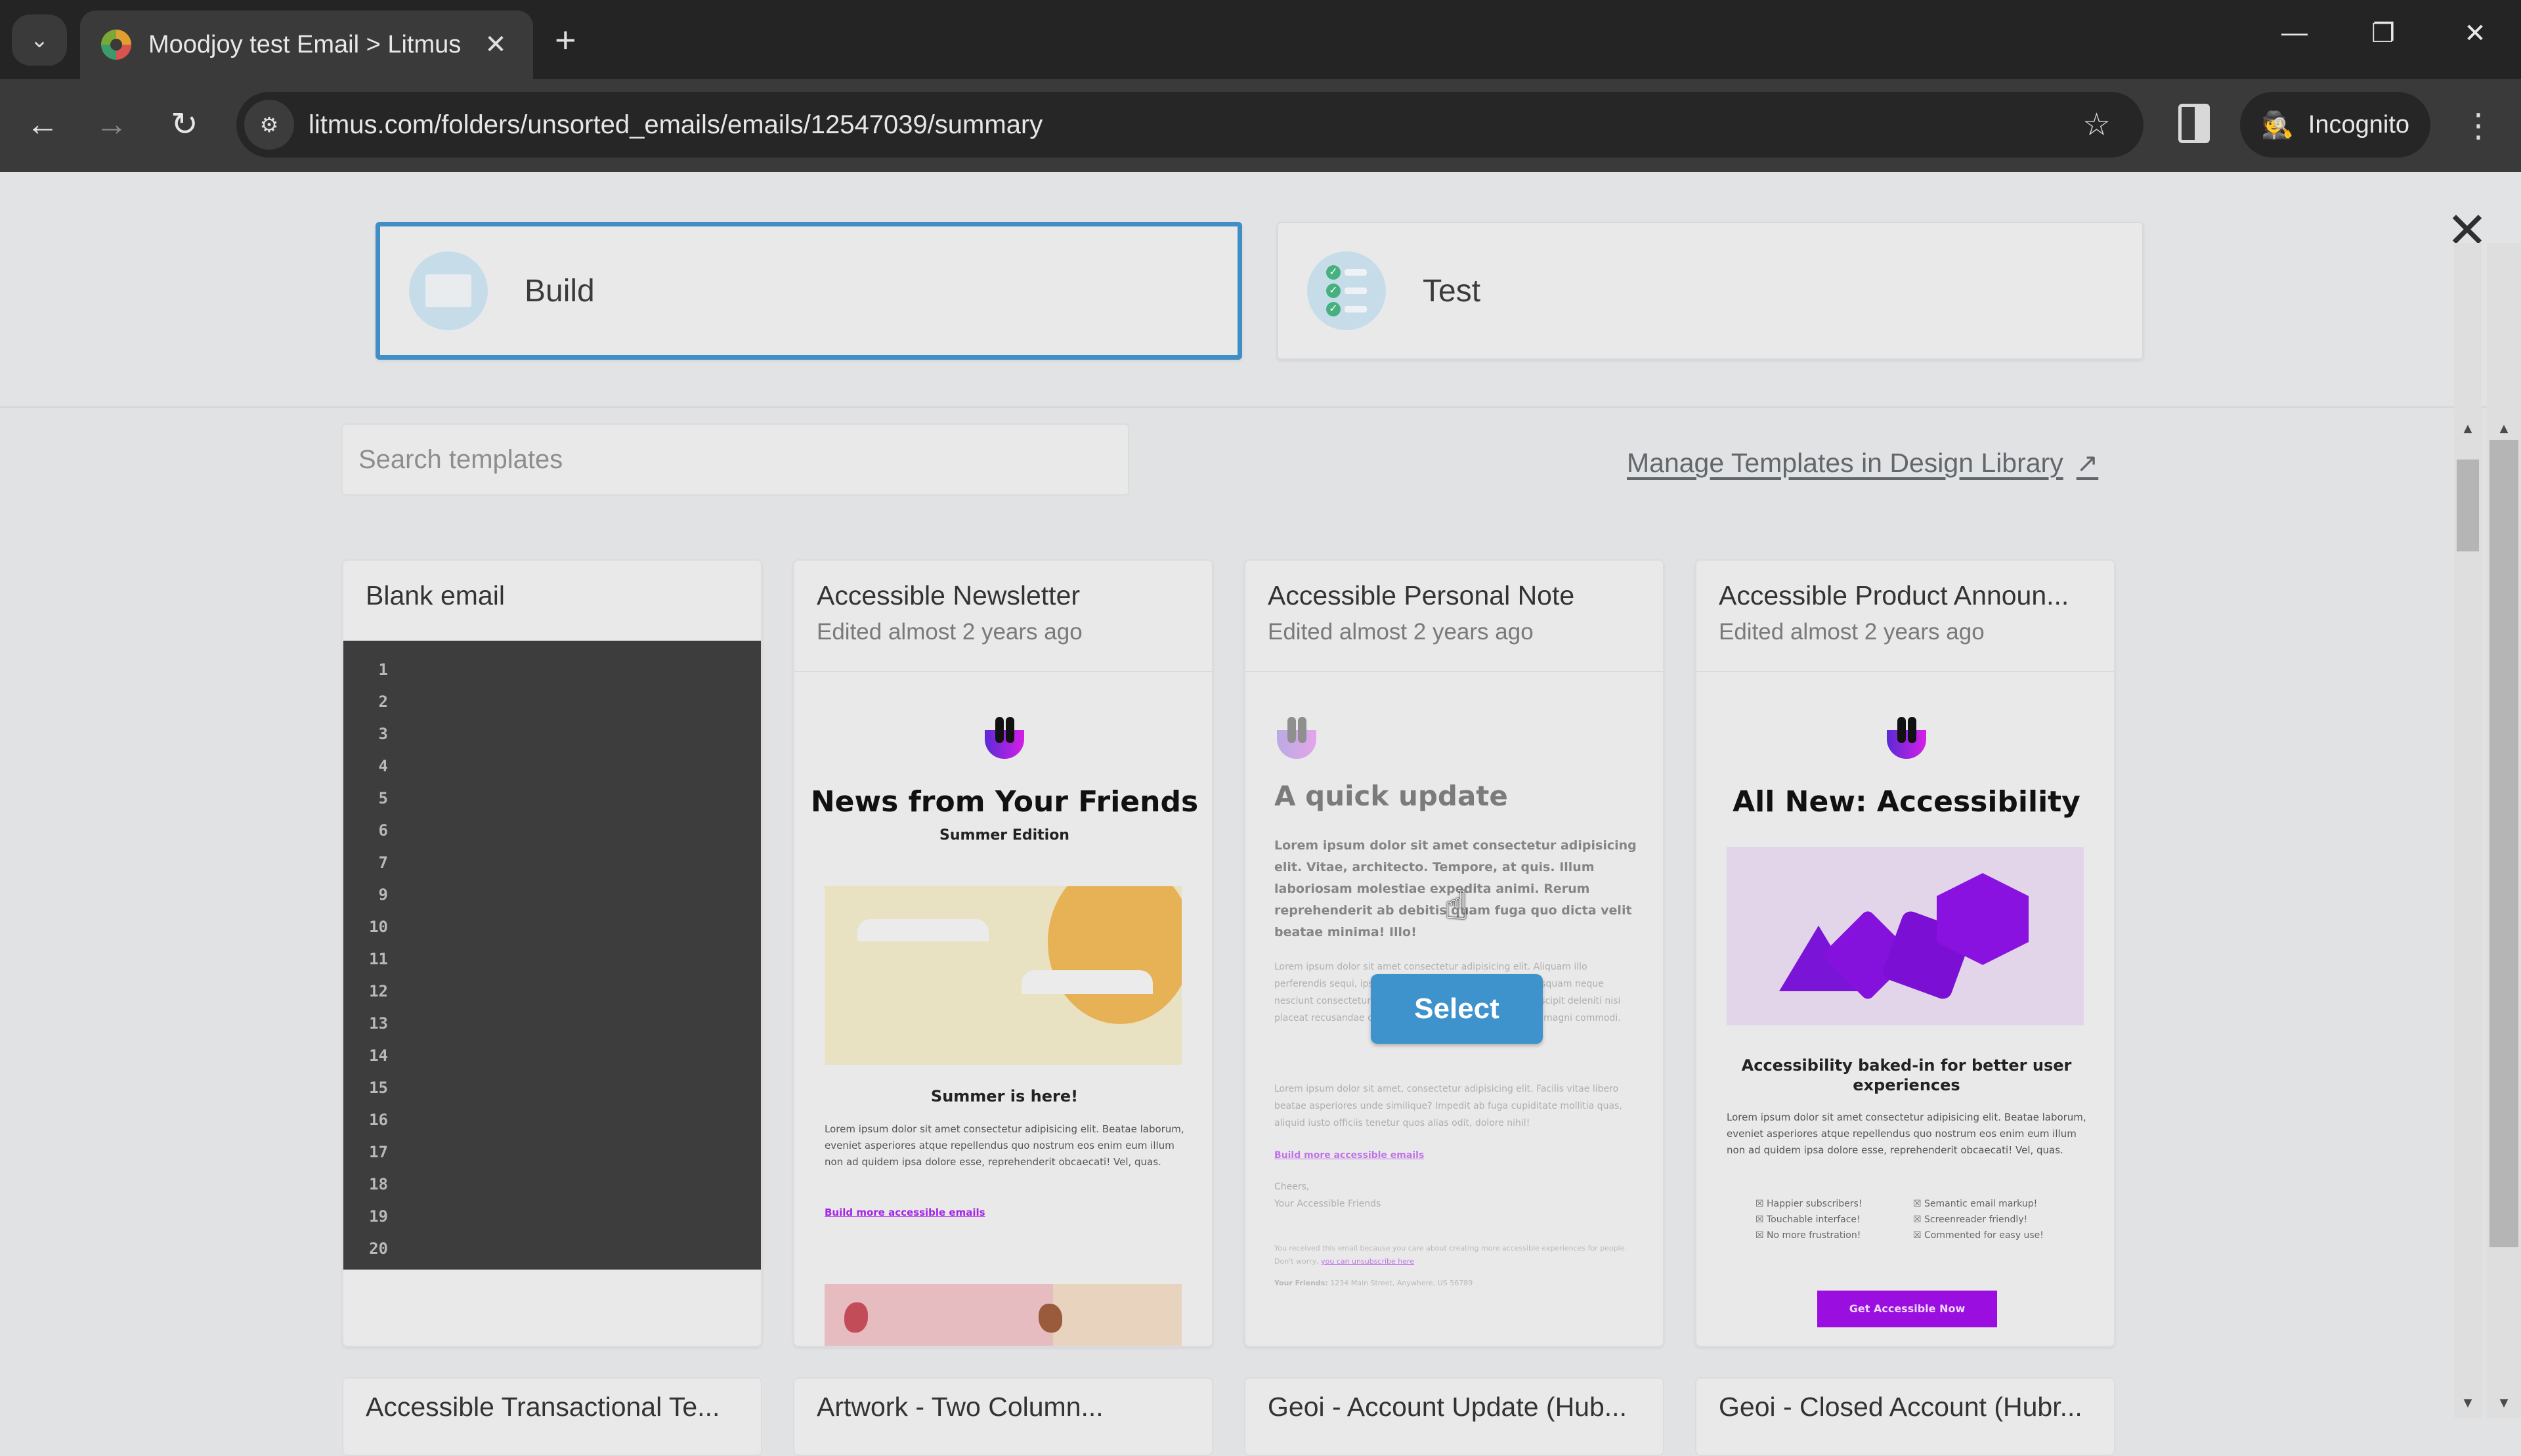 This screenshot has width=2521, height=1456. What do you see at coordinates (379, 1248) in the screenshot?
I see `line-number: 20` at bounding box center [379, 1248].